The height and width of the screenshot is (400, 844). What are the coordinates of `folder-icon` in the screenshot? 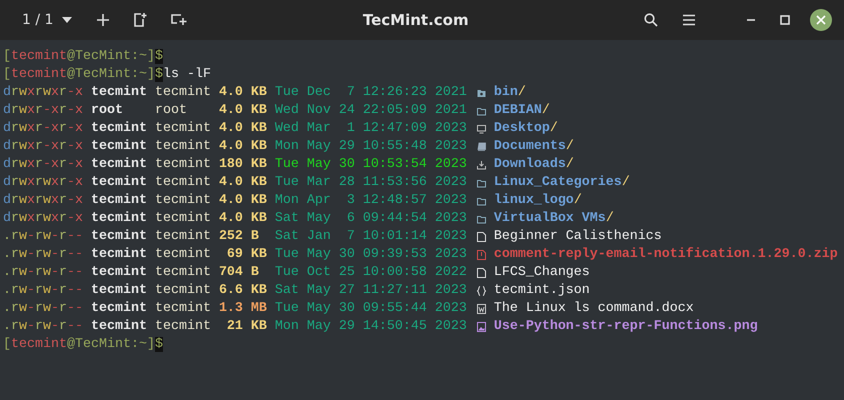 It's located at (481, 93).